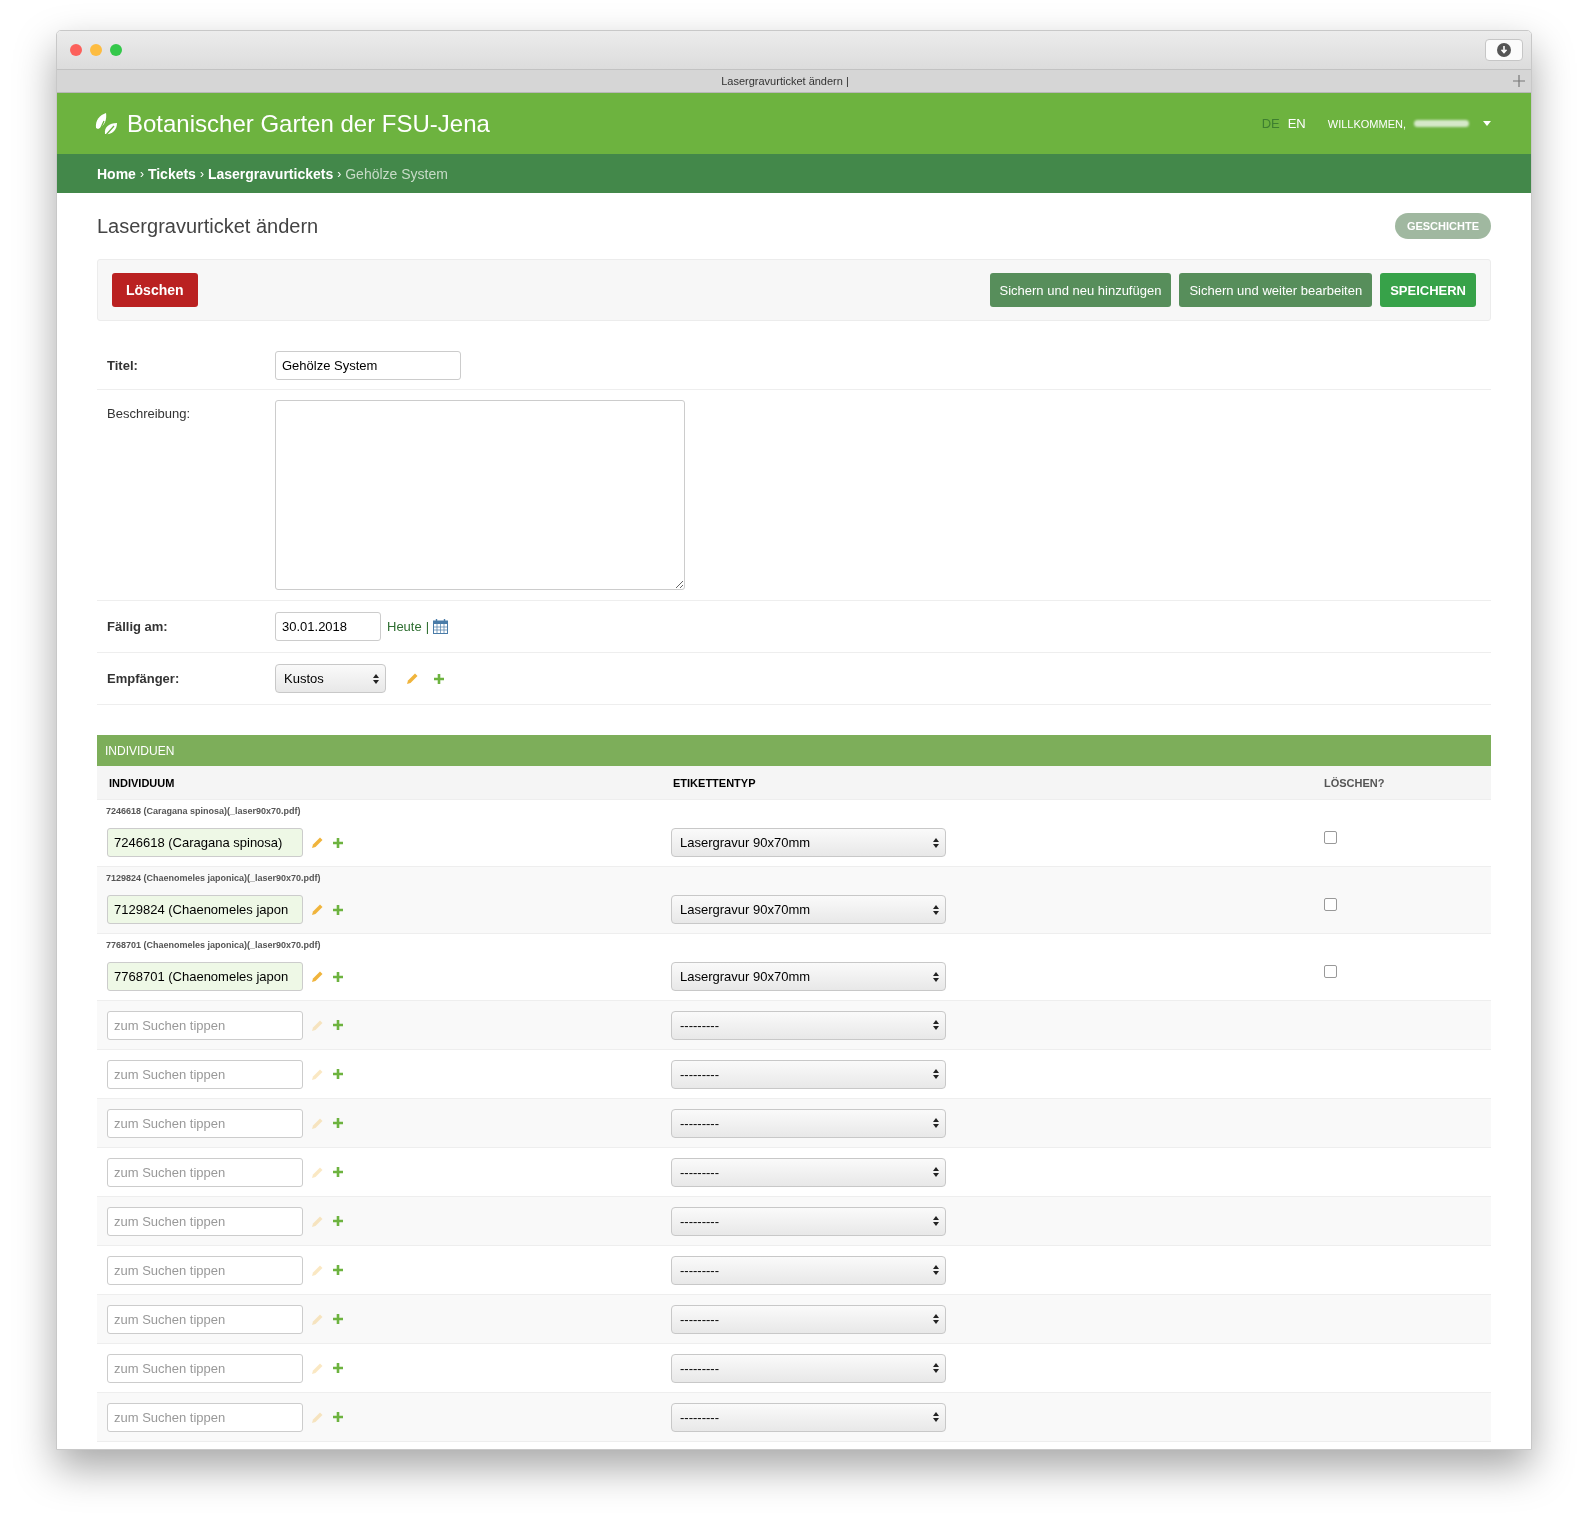 The image size is (1588, 1529). Describe the element at coordinates (171, 173) in the screenshot. I see `breadcrumb-link: Tickets` at that location.